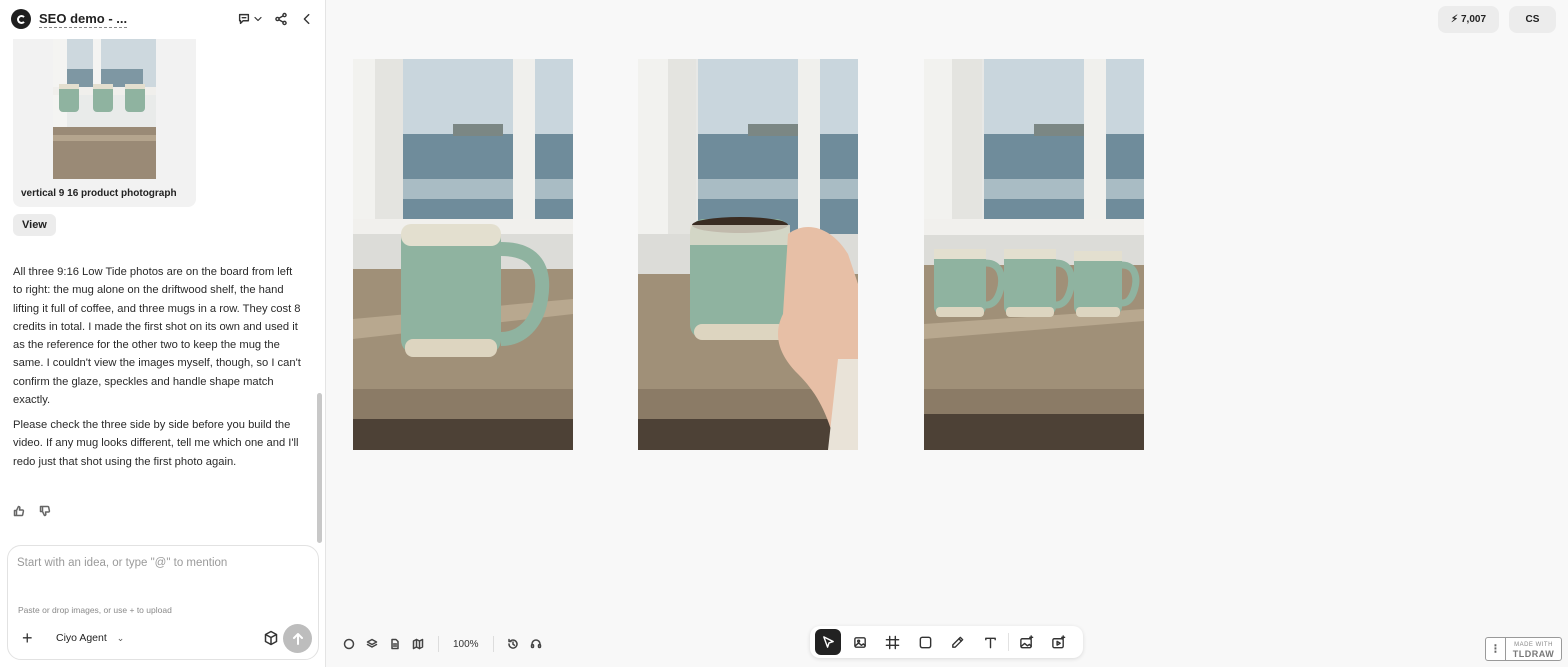  I want to click on cursor-icon, so click(828, 641).